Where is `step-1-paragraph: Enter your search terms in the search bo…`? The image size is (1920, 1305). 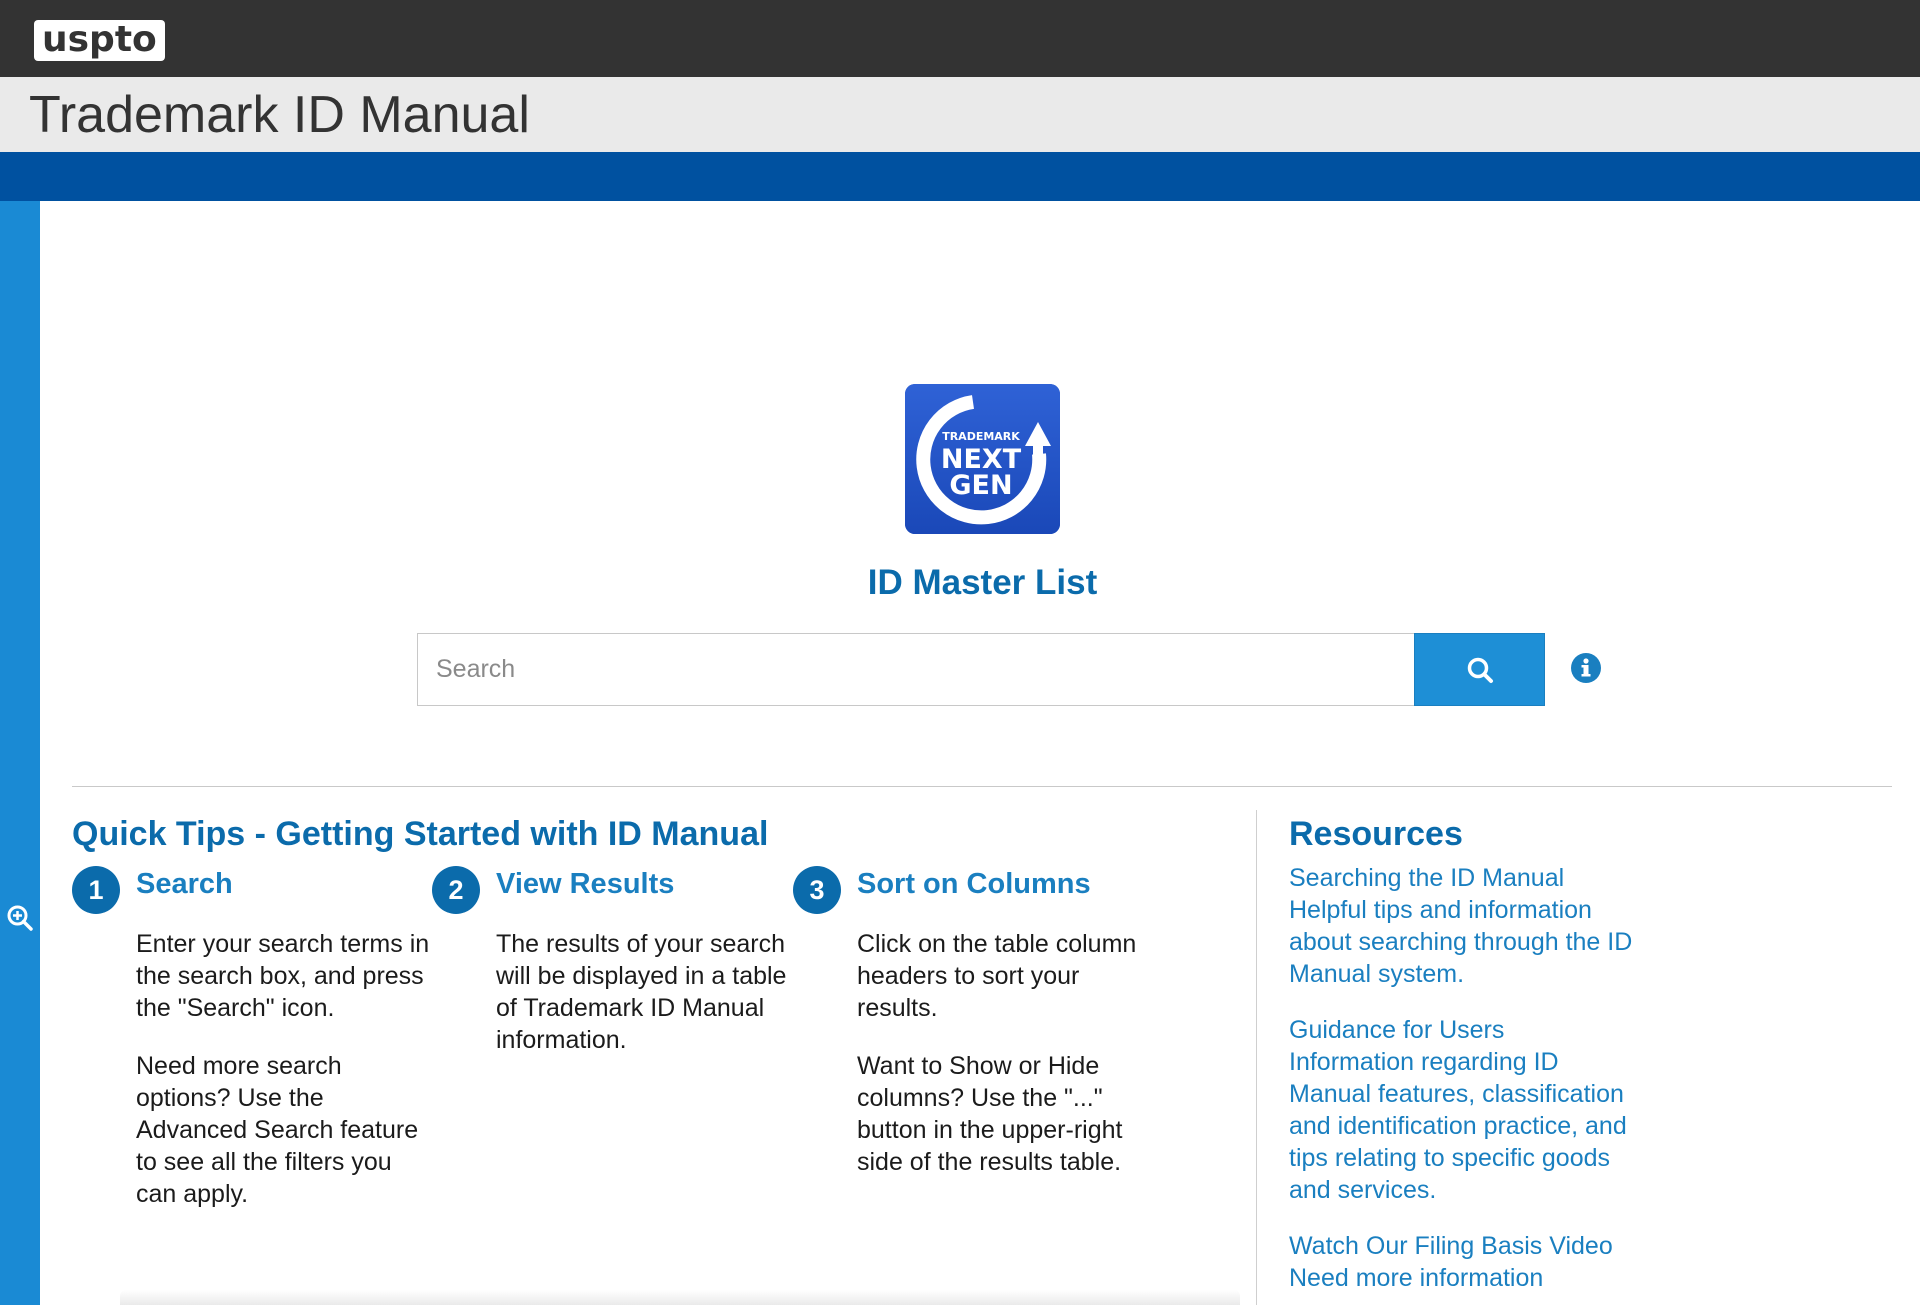
step-1-paragraph: Enter your search terms in the search bo… is located at coordinates (283, 976).